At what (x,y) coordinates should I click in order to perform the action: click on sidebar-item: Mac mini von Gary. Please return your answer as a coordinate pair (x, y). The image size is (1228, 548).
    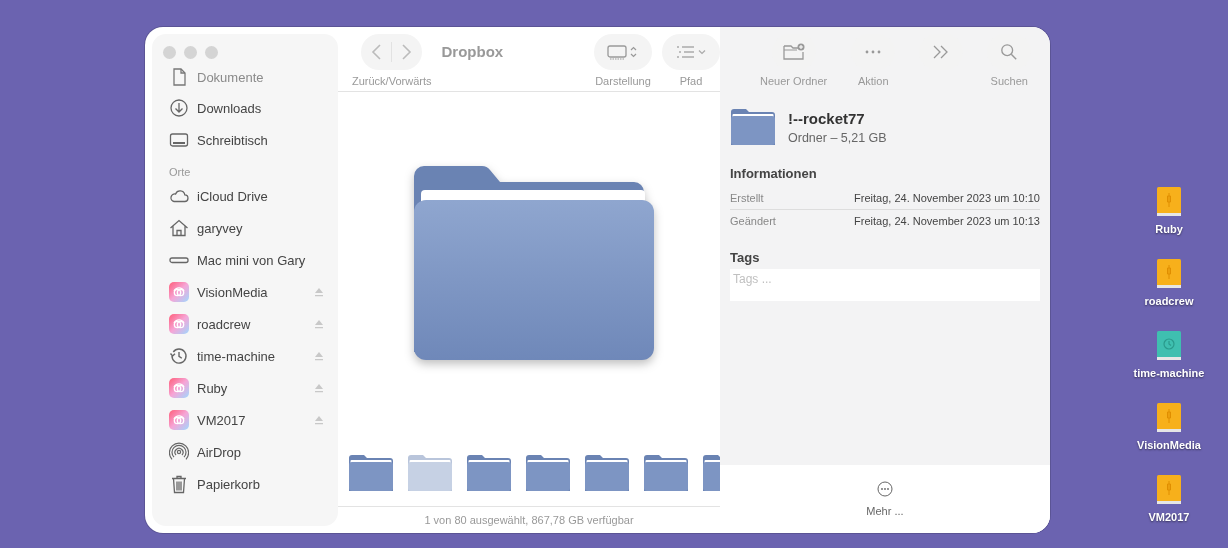
    Looking at the image, I should click on (246, 260).